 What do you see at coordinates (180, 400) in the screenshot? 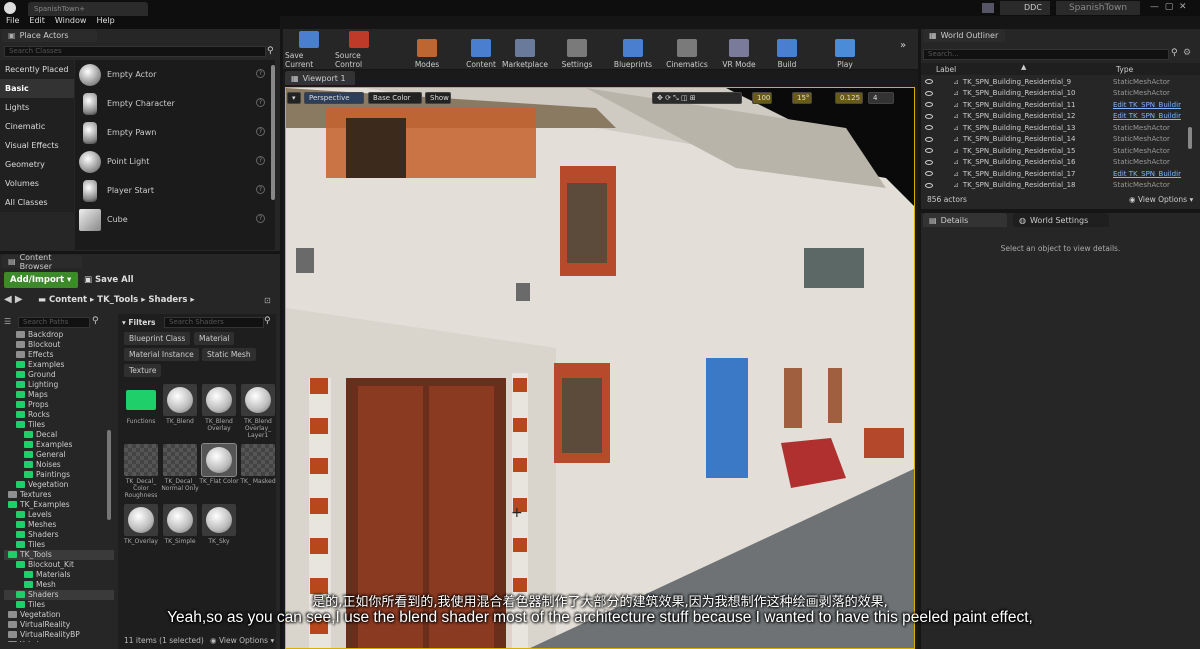
I see `asset-tile-tk-blend` at bounding box center [180, 400].